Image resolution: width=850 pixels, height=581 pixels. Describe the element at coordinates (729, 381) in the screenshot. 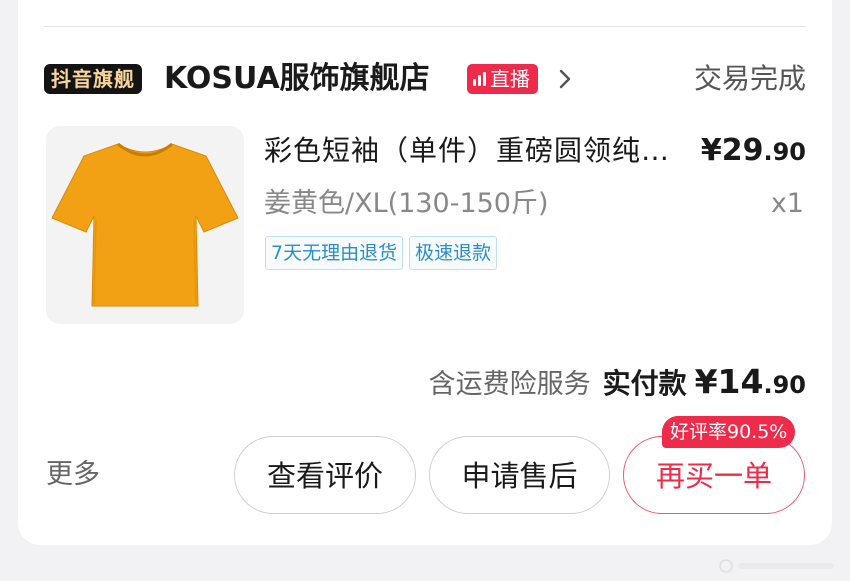

I see `total-main: ¥14` at that location.